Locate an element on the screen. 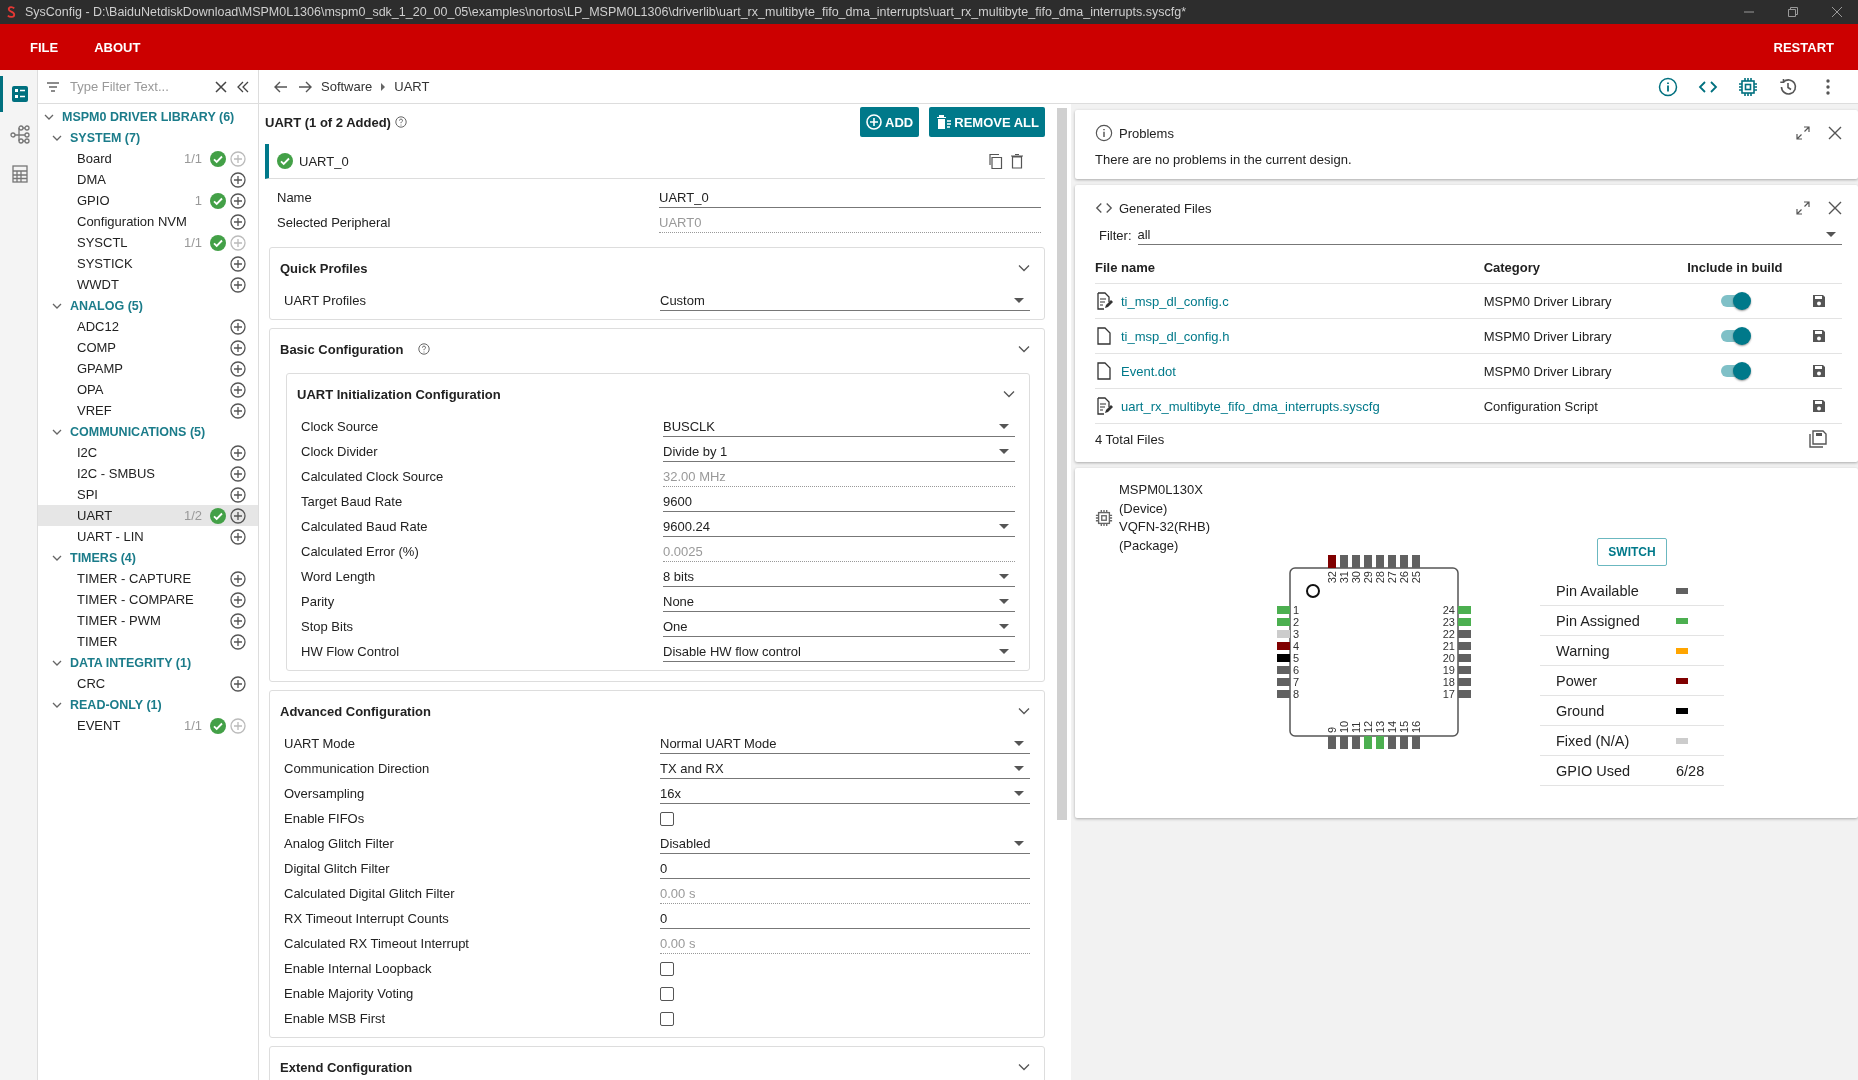  dropdown: 8 bits is located at coordinates (839, 576).